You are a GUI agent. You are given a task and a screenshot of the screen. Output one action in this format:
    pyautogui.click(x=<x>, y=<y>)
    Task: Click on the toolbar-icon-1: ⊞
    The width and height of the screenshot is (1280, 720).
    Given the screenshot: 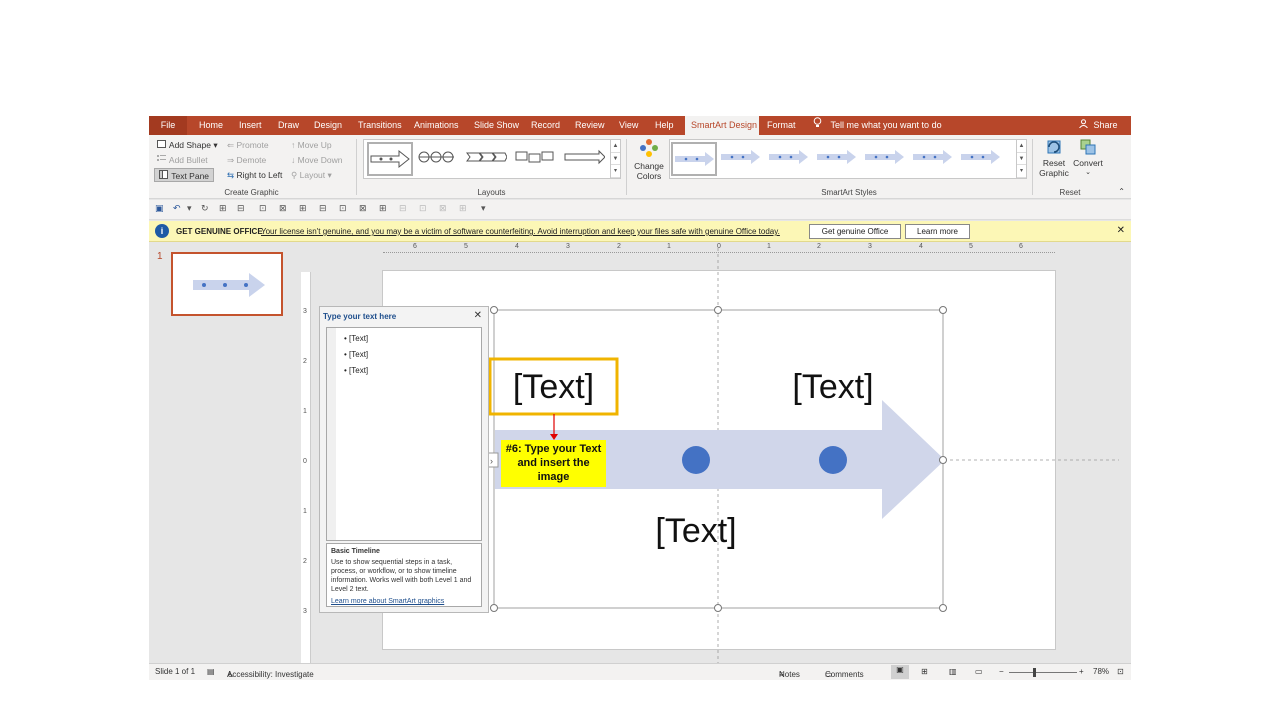 What is the action you would take?
    pyautogui.click(x=223, y=208)
    